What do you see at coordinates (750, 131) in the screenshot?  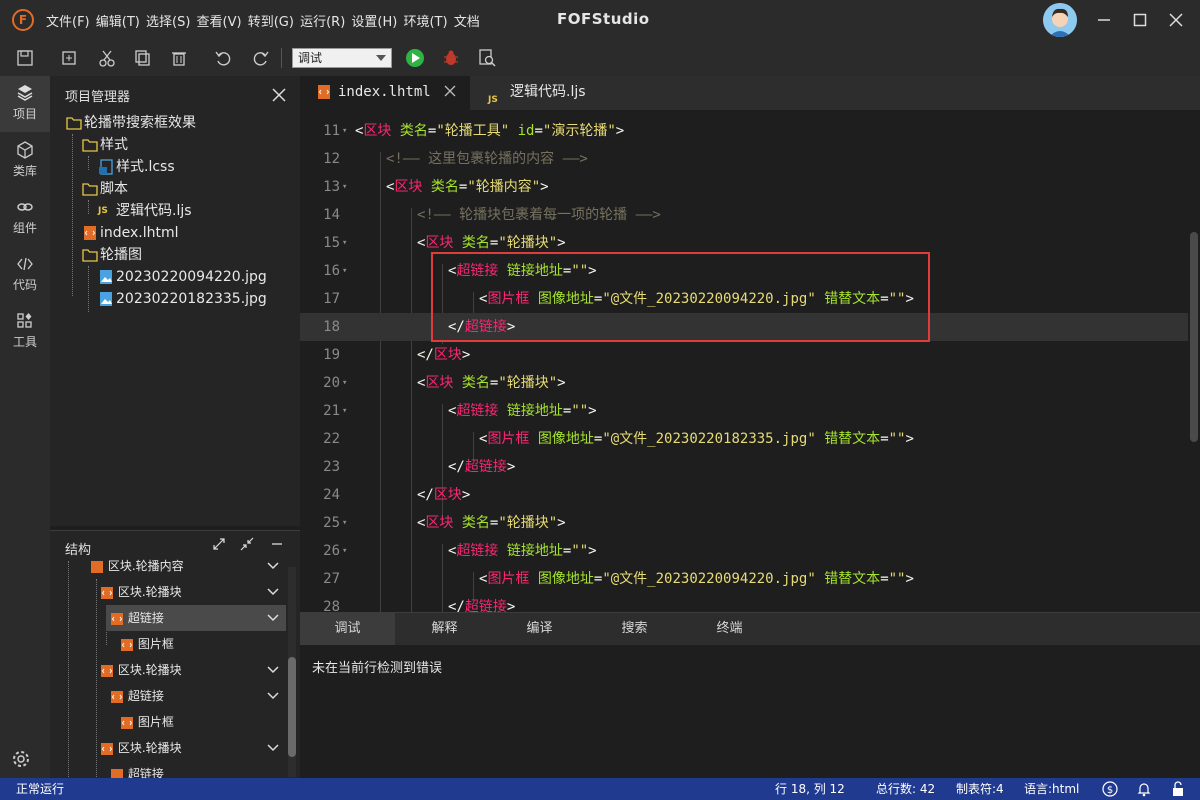 I see `code-line: 11 ▾ <区块 类名="轮播工具" id="演示轮播">` at bounding box center [750, 131].